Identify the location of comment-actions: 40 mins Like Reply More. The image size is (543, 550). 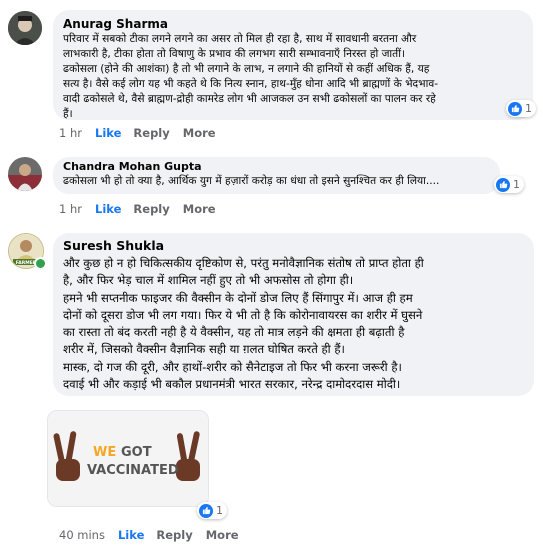
(149, 535).